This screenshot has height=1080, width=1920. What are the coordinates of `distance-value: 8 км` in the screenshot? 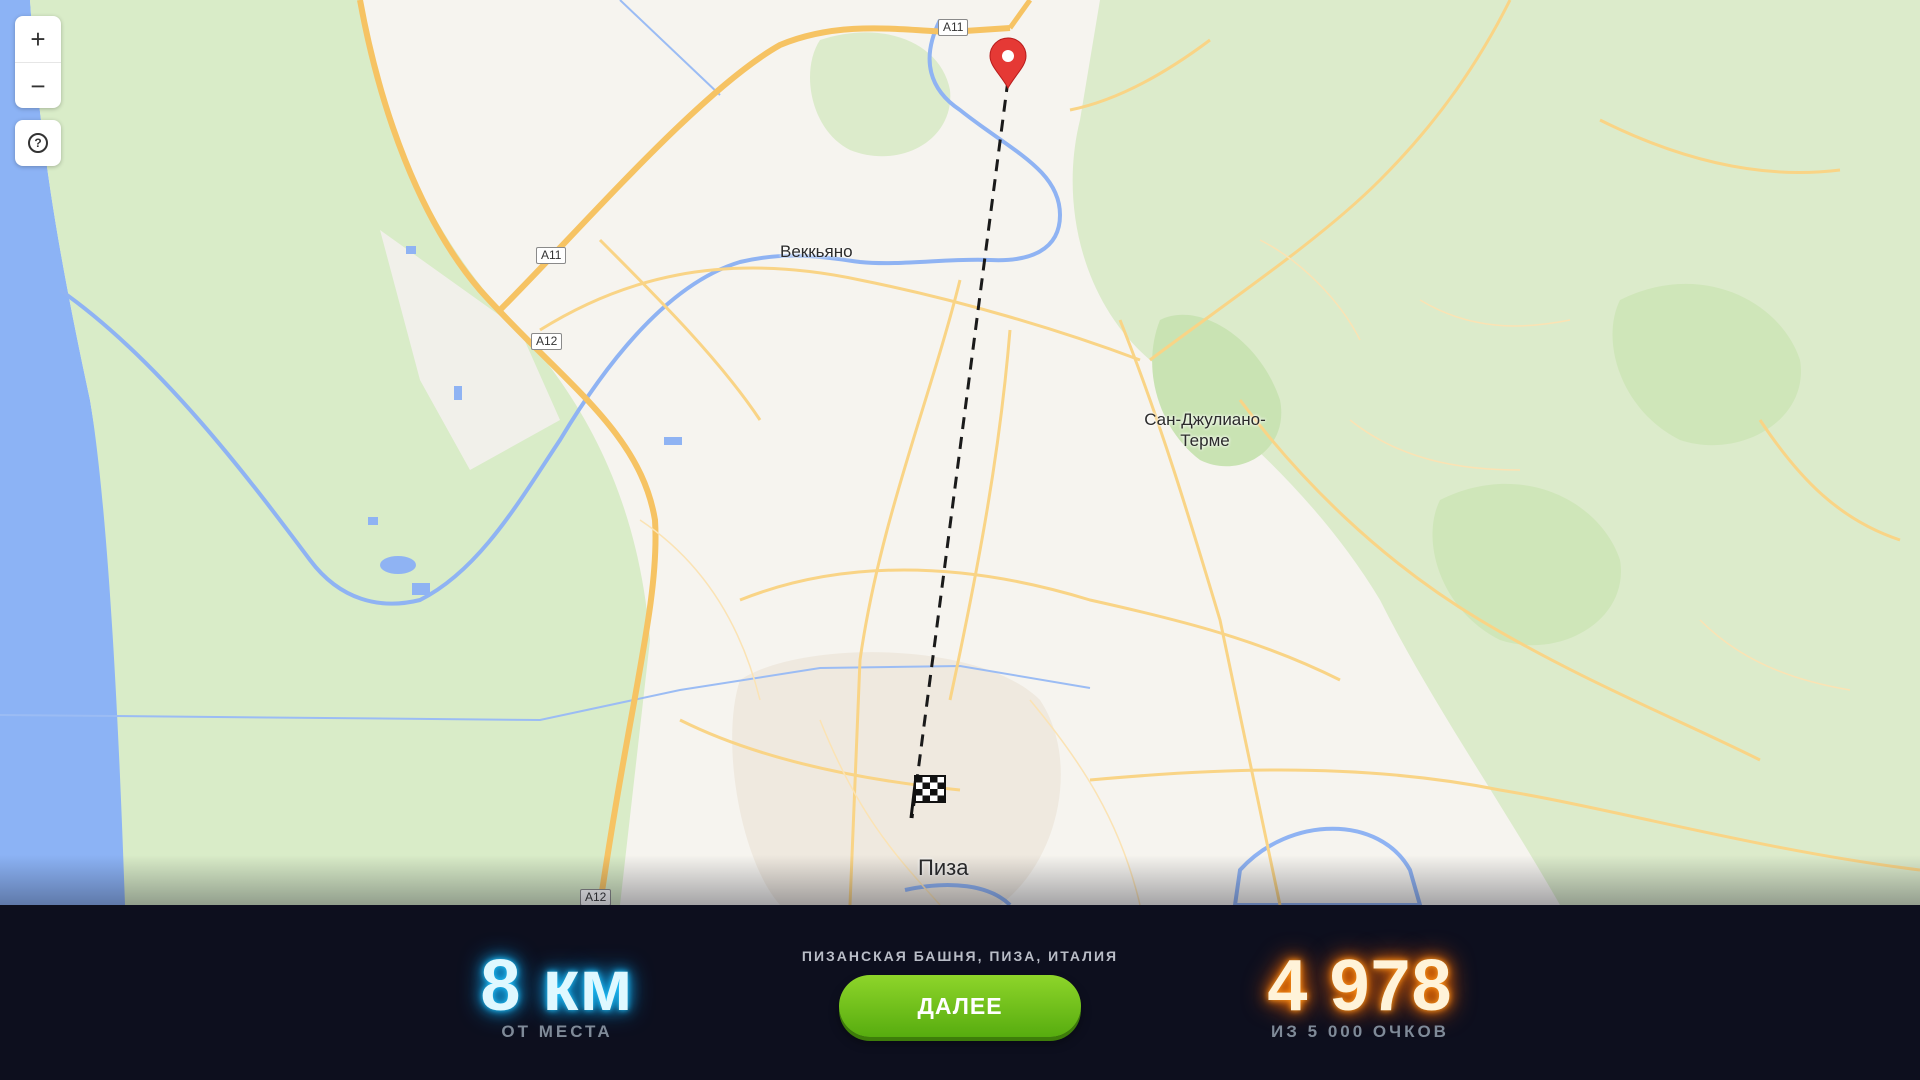 It's located at (557, 986).